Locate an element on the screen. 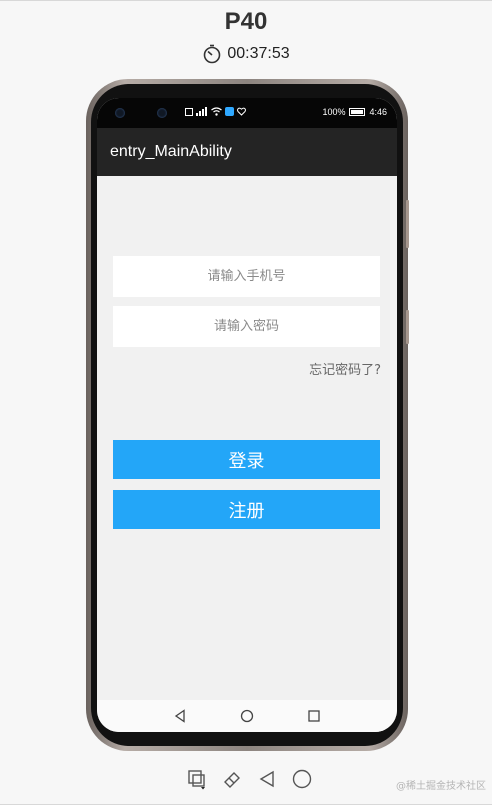 Image resolution: width=492 pixels, height=805 pixels. hd-icon is located at coordinates (189, 111).